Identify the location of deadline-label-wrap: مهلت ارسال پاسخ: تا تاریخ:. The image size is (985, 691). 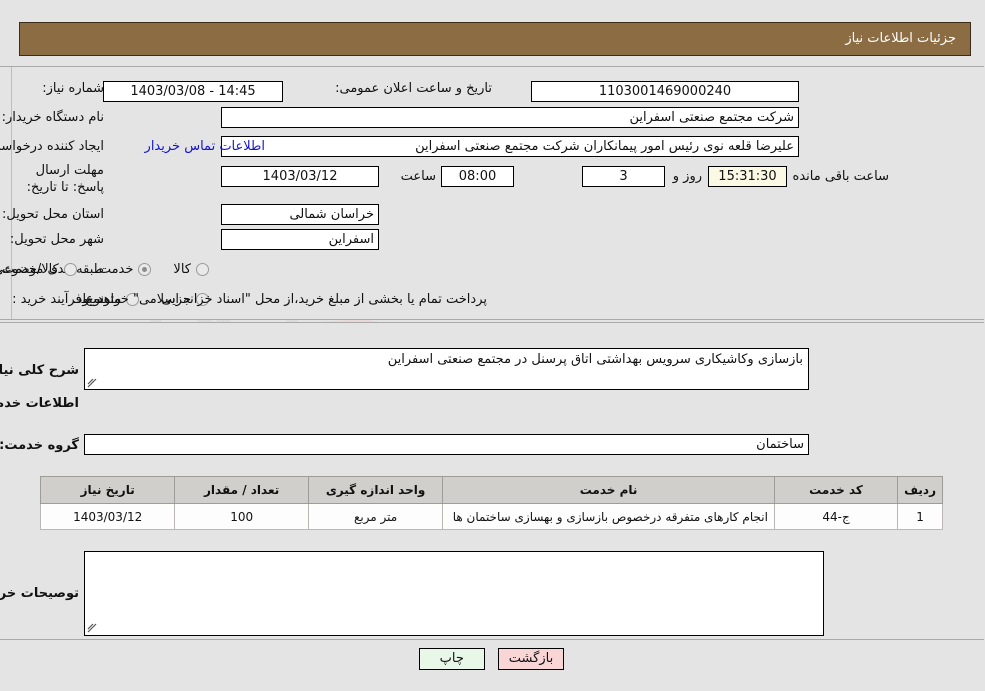
(57, 179).